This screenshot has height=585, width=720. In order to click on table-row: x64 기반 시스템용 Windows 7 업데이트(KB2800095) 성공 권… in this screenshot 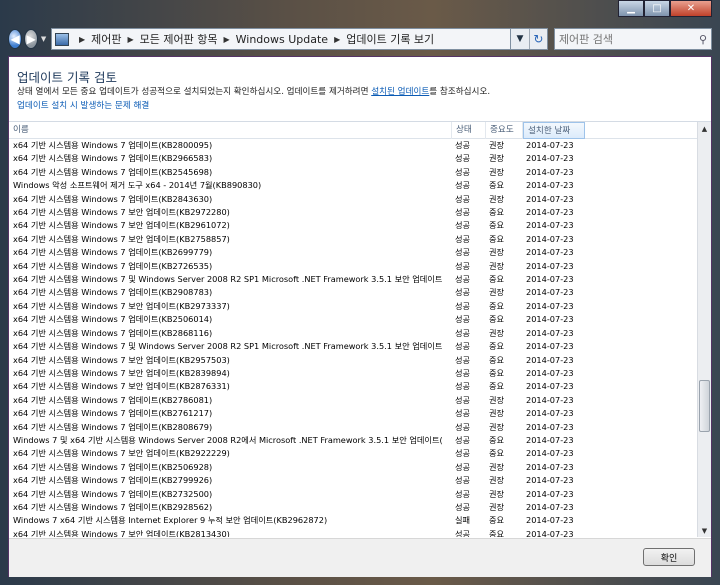, I will do `click(353, 145)`.